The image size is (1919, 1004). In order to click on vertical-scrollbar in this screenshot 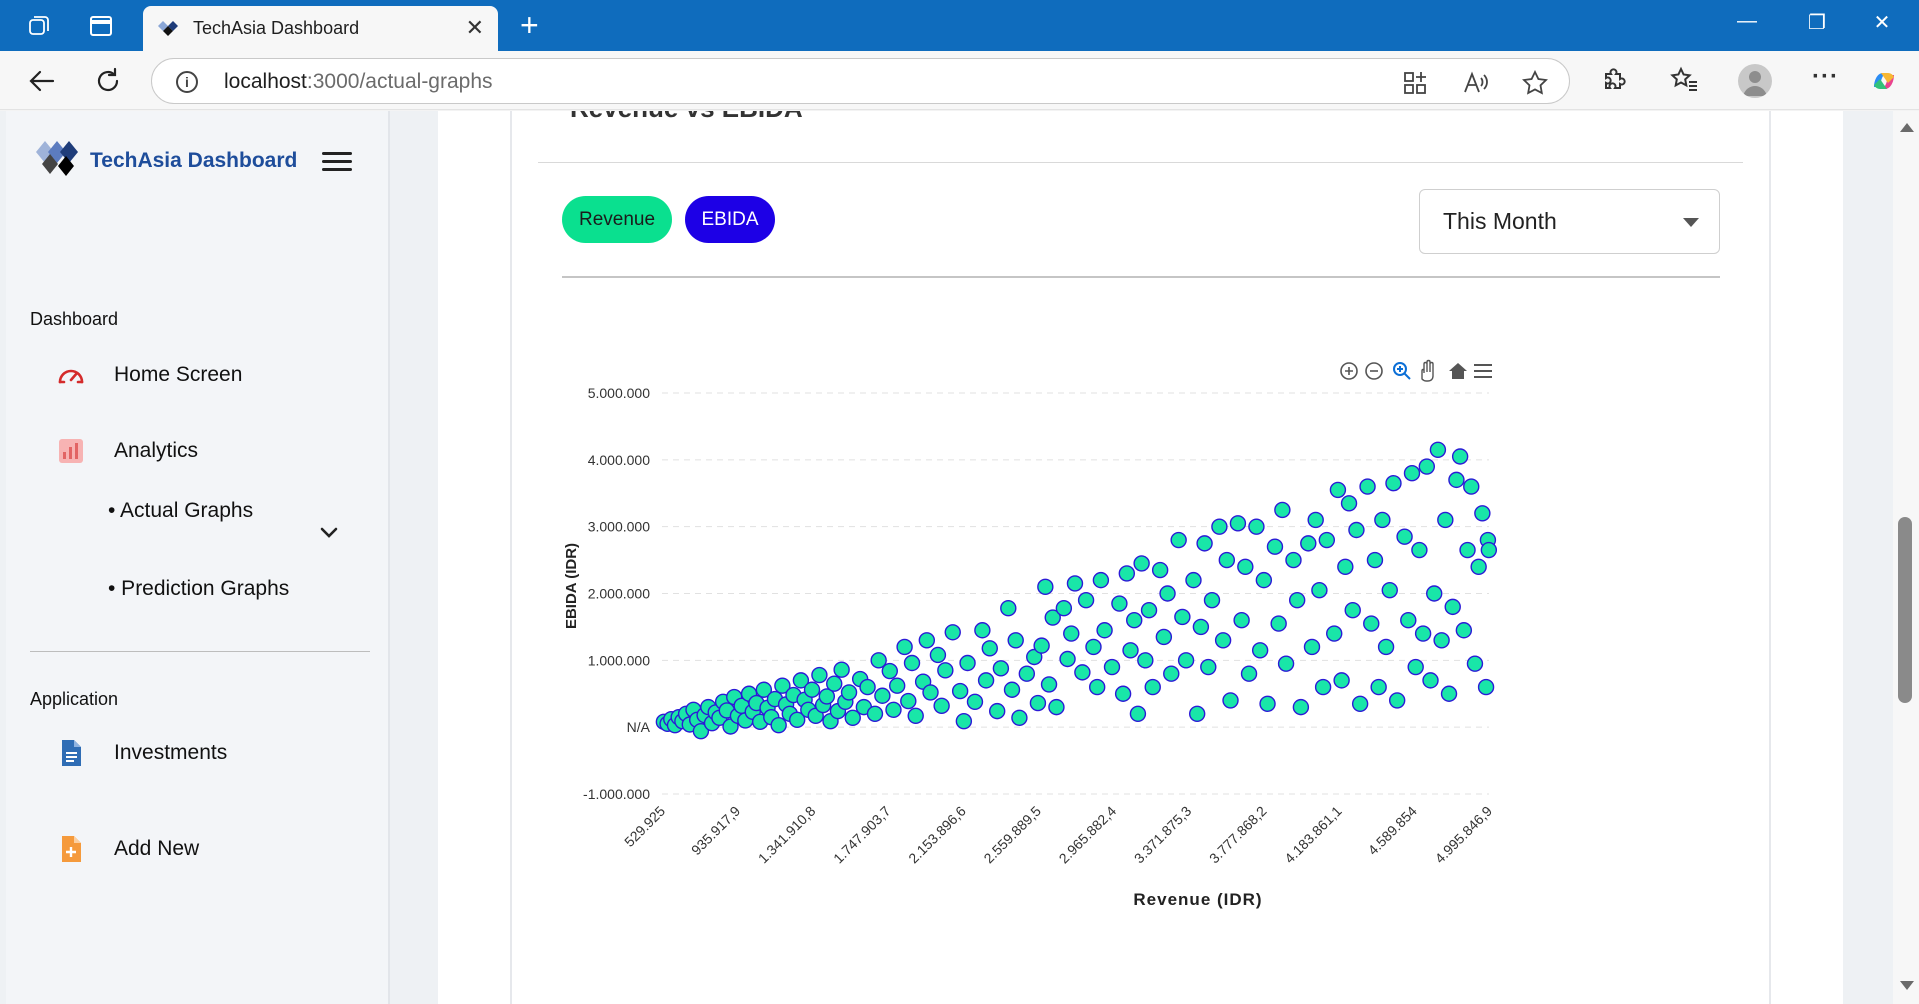, I will do `click(1906, 557)`.